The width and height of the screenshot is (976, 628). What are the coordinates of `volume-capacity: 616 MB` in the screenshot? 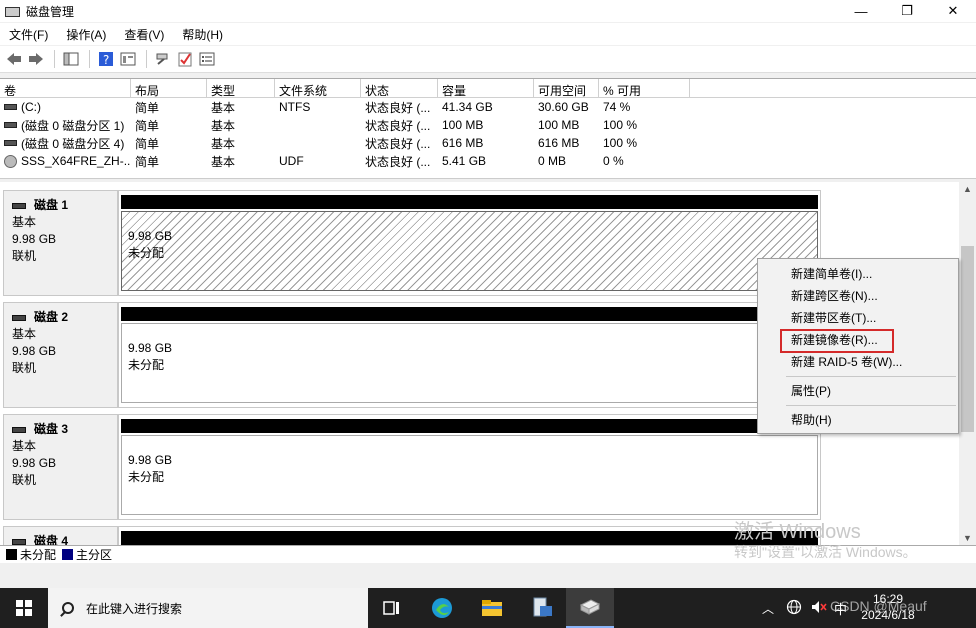 It's located at (463, 143).